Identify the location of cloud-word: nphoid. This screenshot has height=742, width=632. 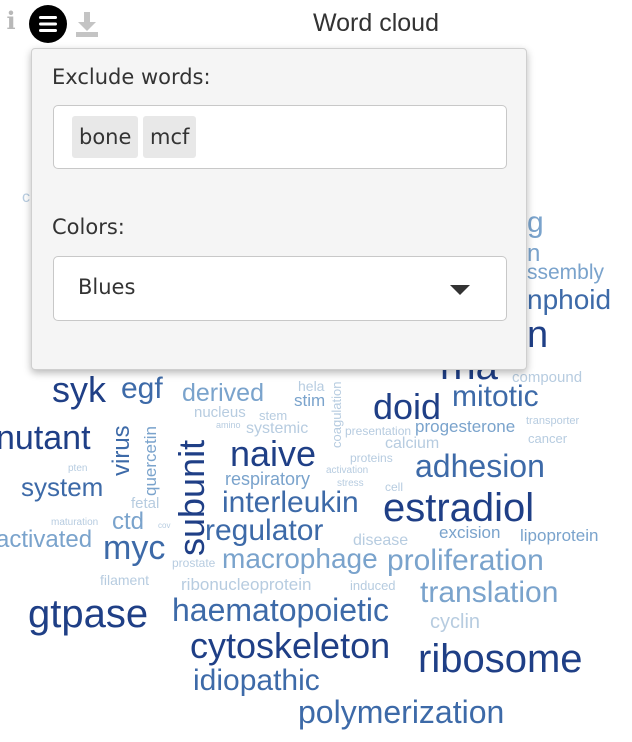
(569, 299).